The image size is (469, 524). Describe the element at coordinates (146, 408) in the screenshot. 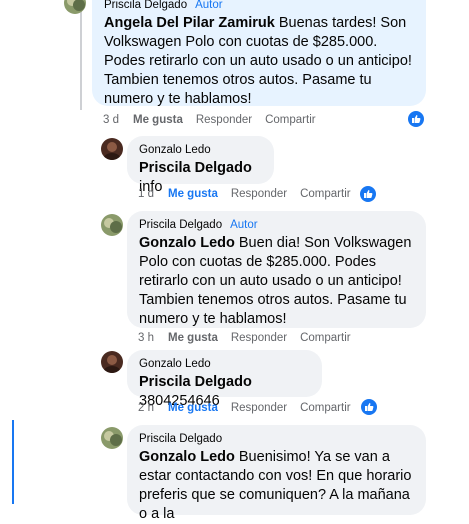

I see `timestamp: 2 h` at that location.